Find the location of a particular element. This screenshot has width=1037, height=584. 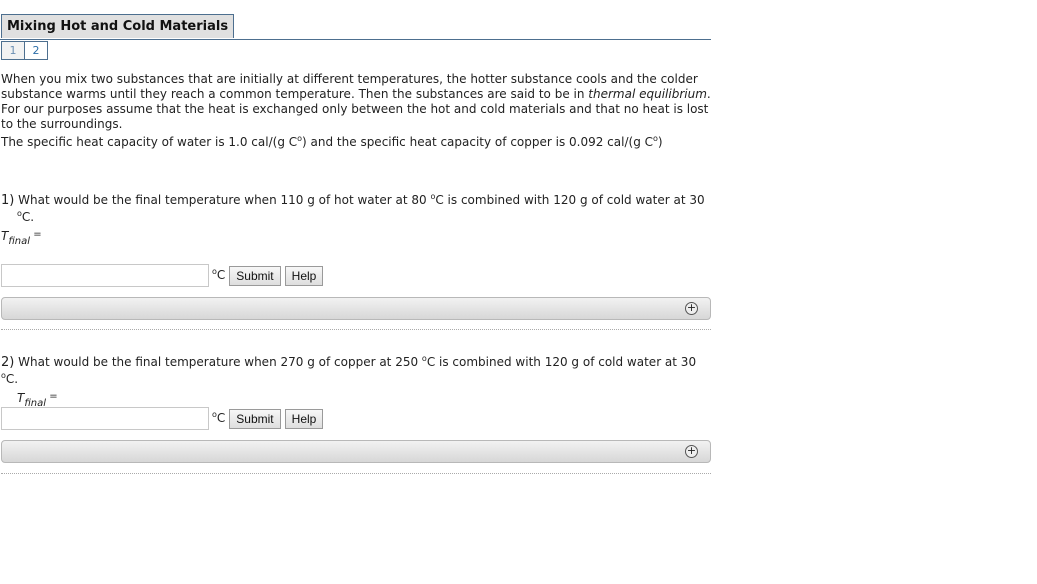

help-button-2: Help is located at coordinates (304, 418).